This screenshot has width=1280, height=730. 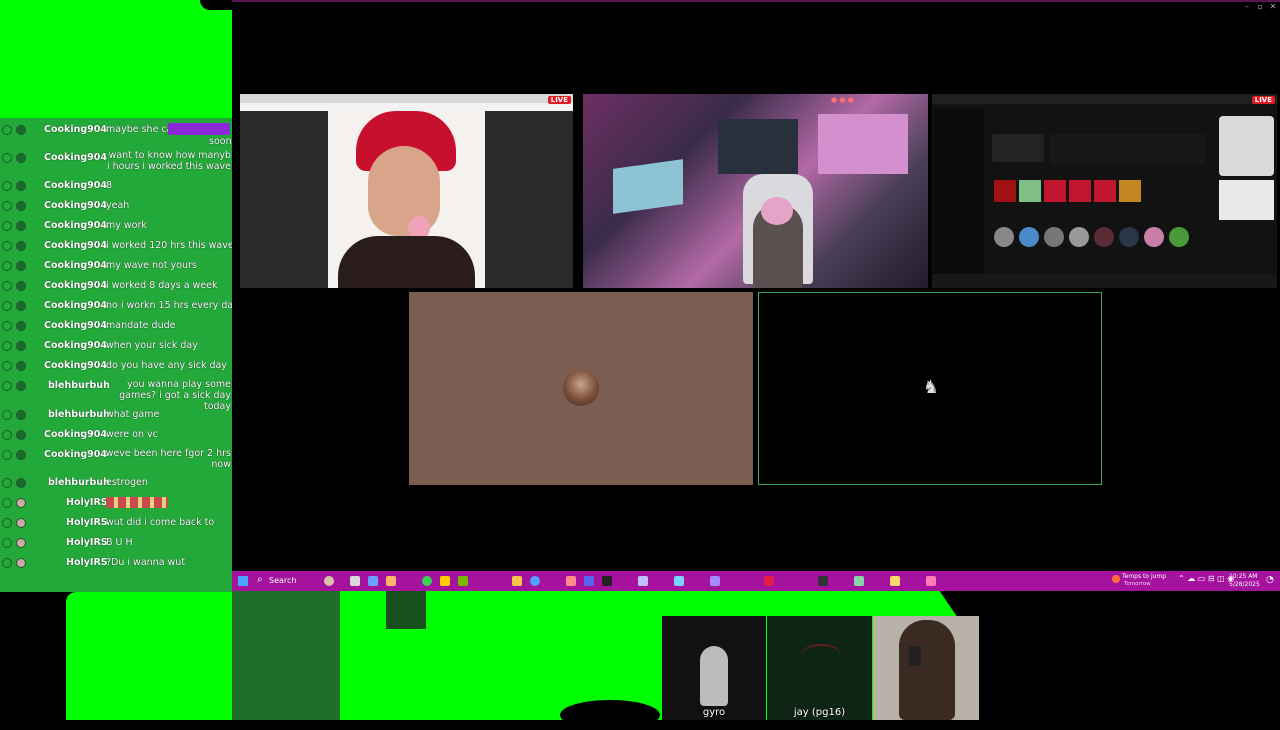 What do you see at coordinates (1127, 149) in the screenshot?
I see `songs-list` at bounding box center [1127, 149].